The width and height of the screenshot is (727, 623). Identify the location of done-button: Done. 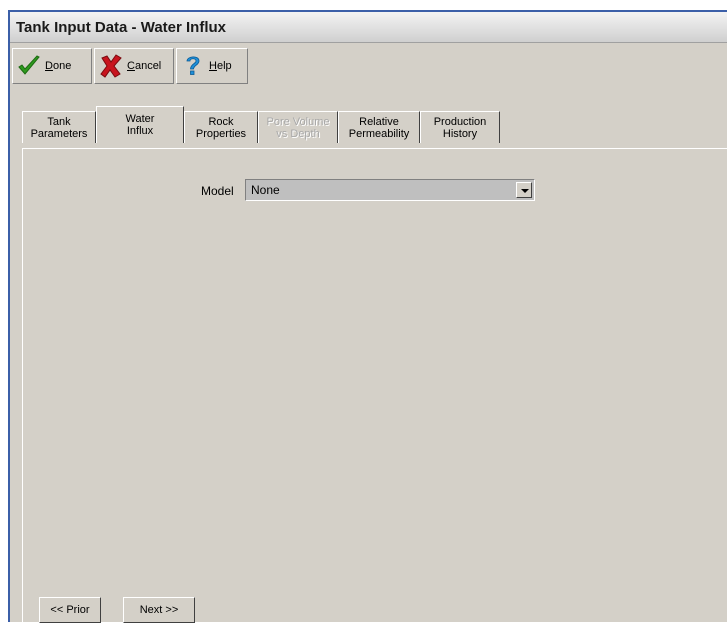
(52, 66).